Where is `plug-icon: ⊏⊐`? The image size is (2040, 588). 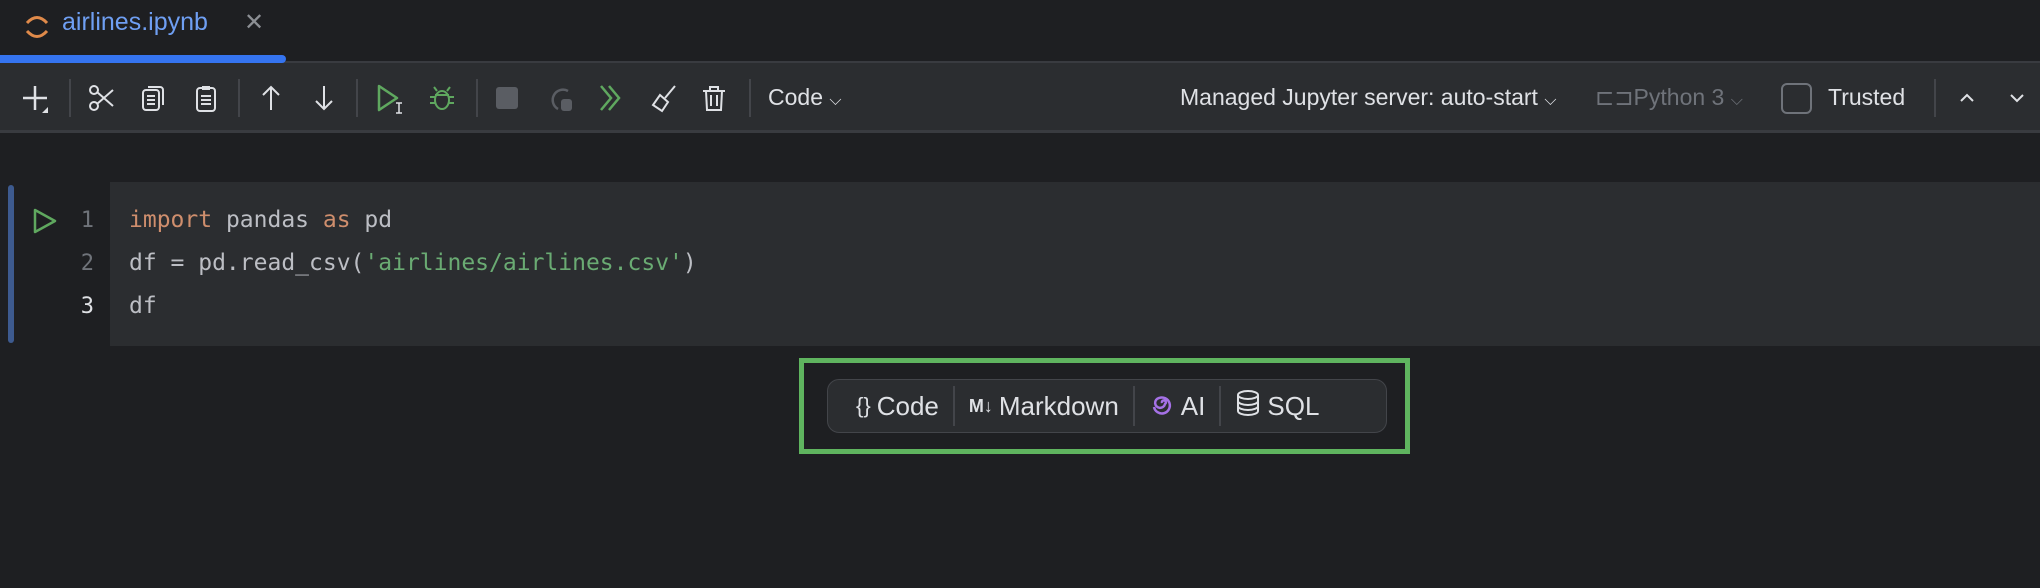 plug-icon: ⊏⊐ is located at coordinates (1614, 97).